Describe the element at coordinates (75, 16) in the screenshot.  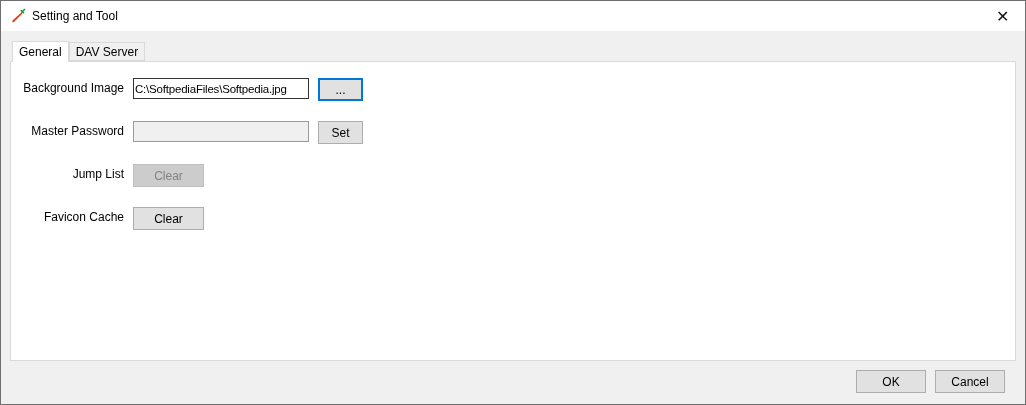
I see `window-title: Setting and Tool` at that location.